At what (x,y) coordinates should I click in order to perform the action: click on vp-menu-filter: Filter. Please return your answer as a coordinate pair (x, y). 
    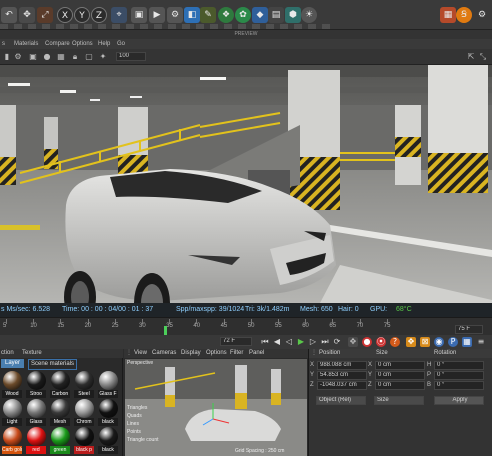
    Looking at the image, I should click on (236, 353).